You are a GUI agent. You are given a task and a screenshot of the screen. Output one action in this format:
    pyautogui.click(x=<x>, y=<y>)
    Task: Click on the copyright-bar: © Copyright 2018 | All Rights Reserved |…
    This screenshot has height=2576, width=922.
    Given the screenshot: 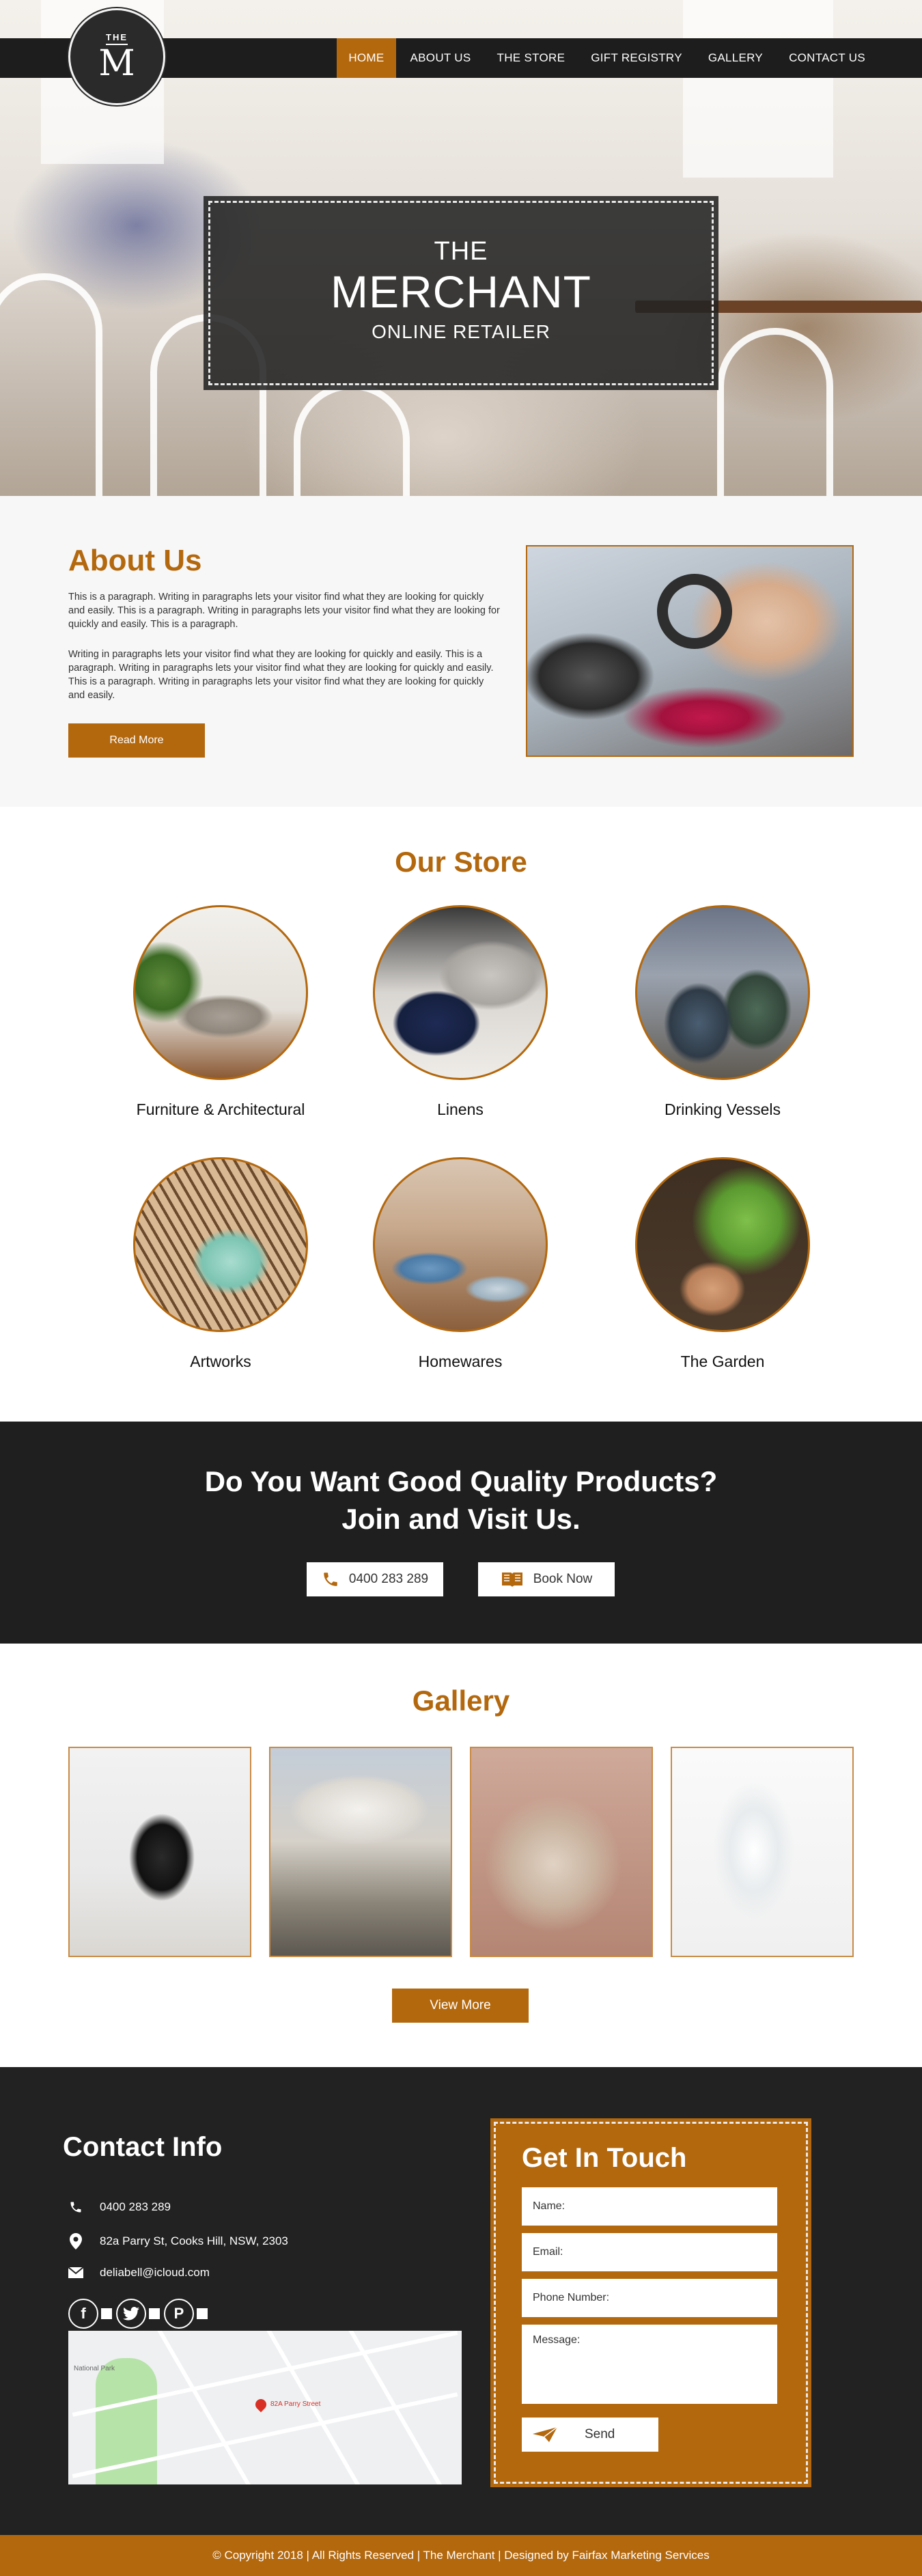 What is the action you would take?
    pyautogui.click(x=461, y=2556)
    